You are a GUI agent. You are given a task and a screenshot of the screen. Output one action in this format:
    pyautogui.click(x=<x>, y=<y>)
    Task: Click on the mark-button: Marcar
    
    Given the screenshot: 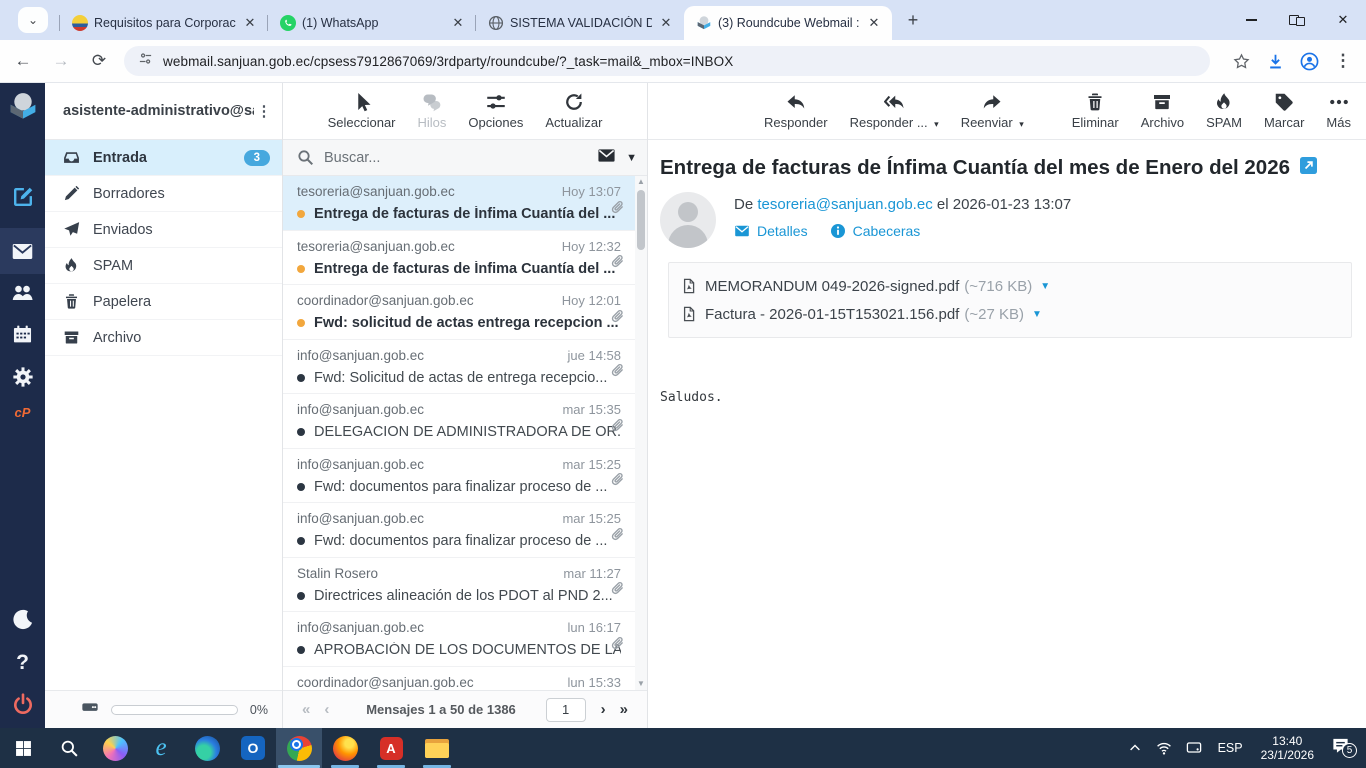 What is the action you would take?
    pyautogui.click(x=1284, y=111)
    